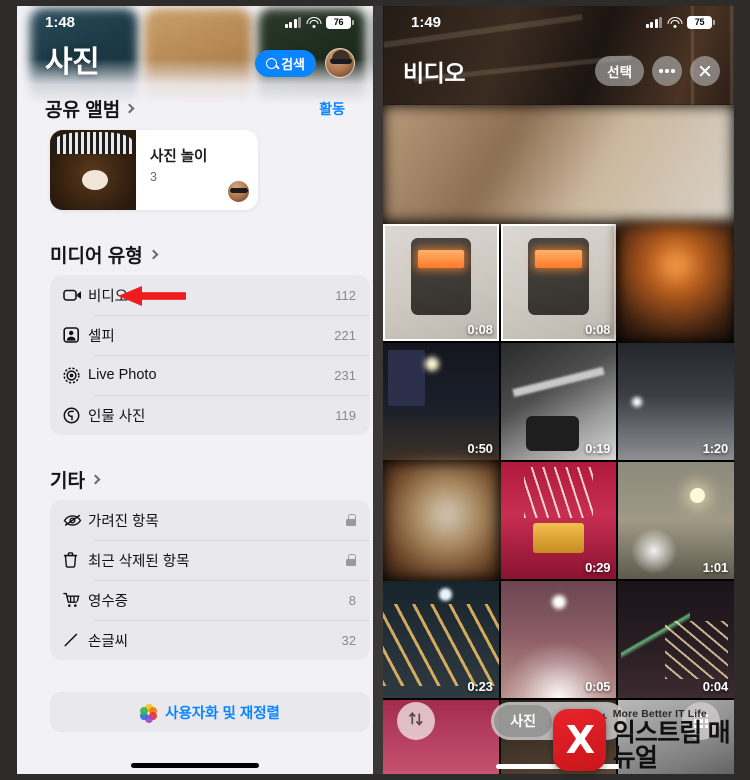 Image resolution: width=750 pixels, height=780 pixels. What do you see at coordinates (122, 375) in the screenshot?
I see `media-row-label: Live Photo` at bounding box center [122, 375].